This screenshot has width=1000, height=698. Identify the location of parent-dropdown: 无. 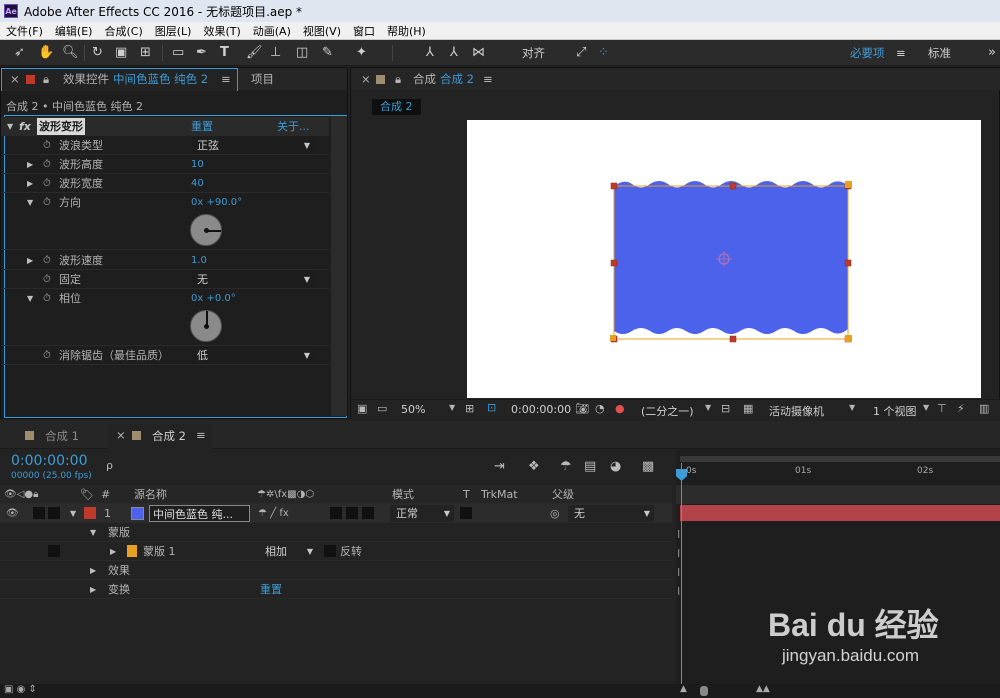
(611, 513).